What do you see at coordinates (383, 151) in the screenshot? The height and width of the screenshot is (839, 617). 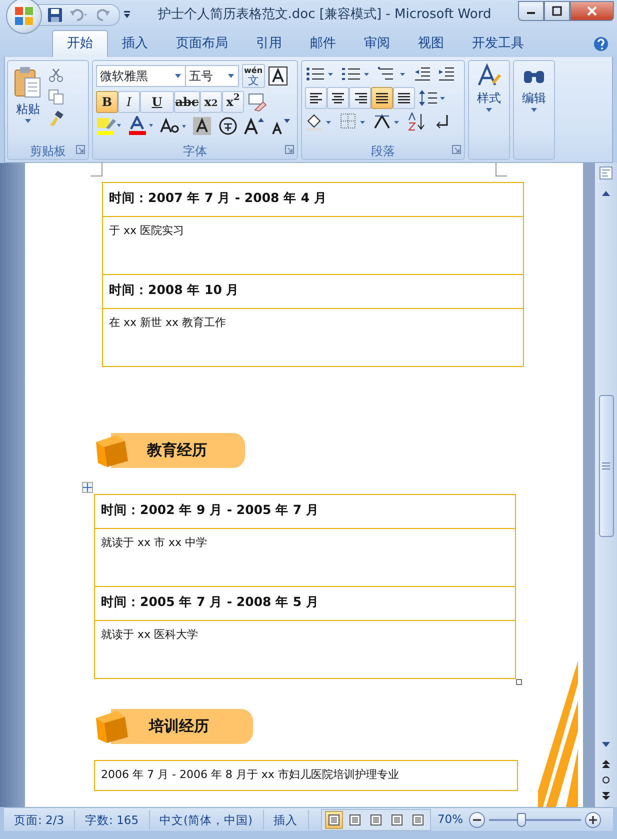 I see `group-label: 段落` at bounding box center [383, 151].